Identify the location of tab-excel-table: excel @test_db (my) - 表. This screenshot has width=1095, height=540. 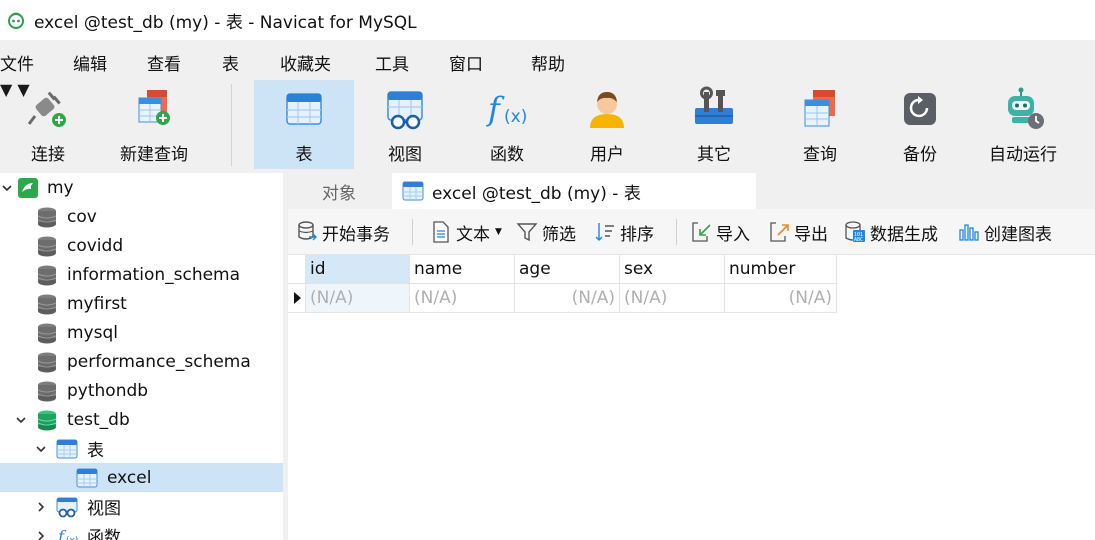
(574, 191).